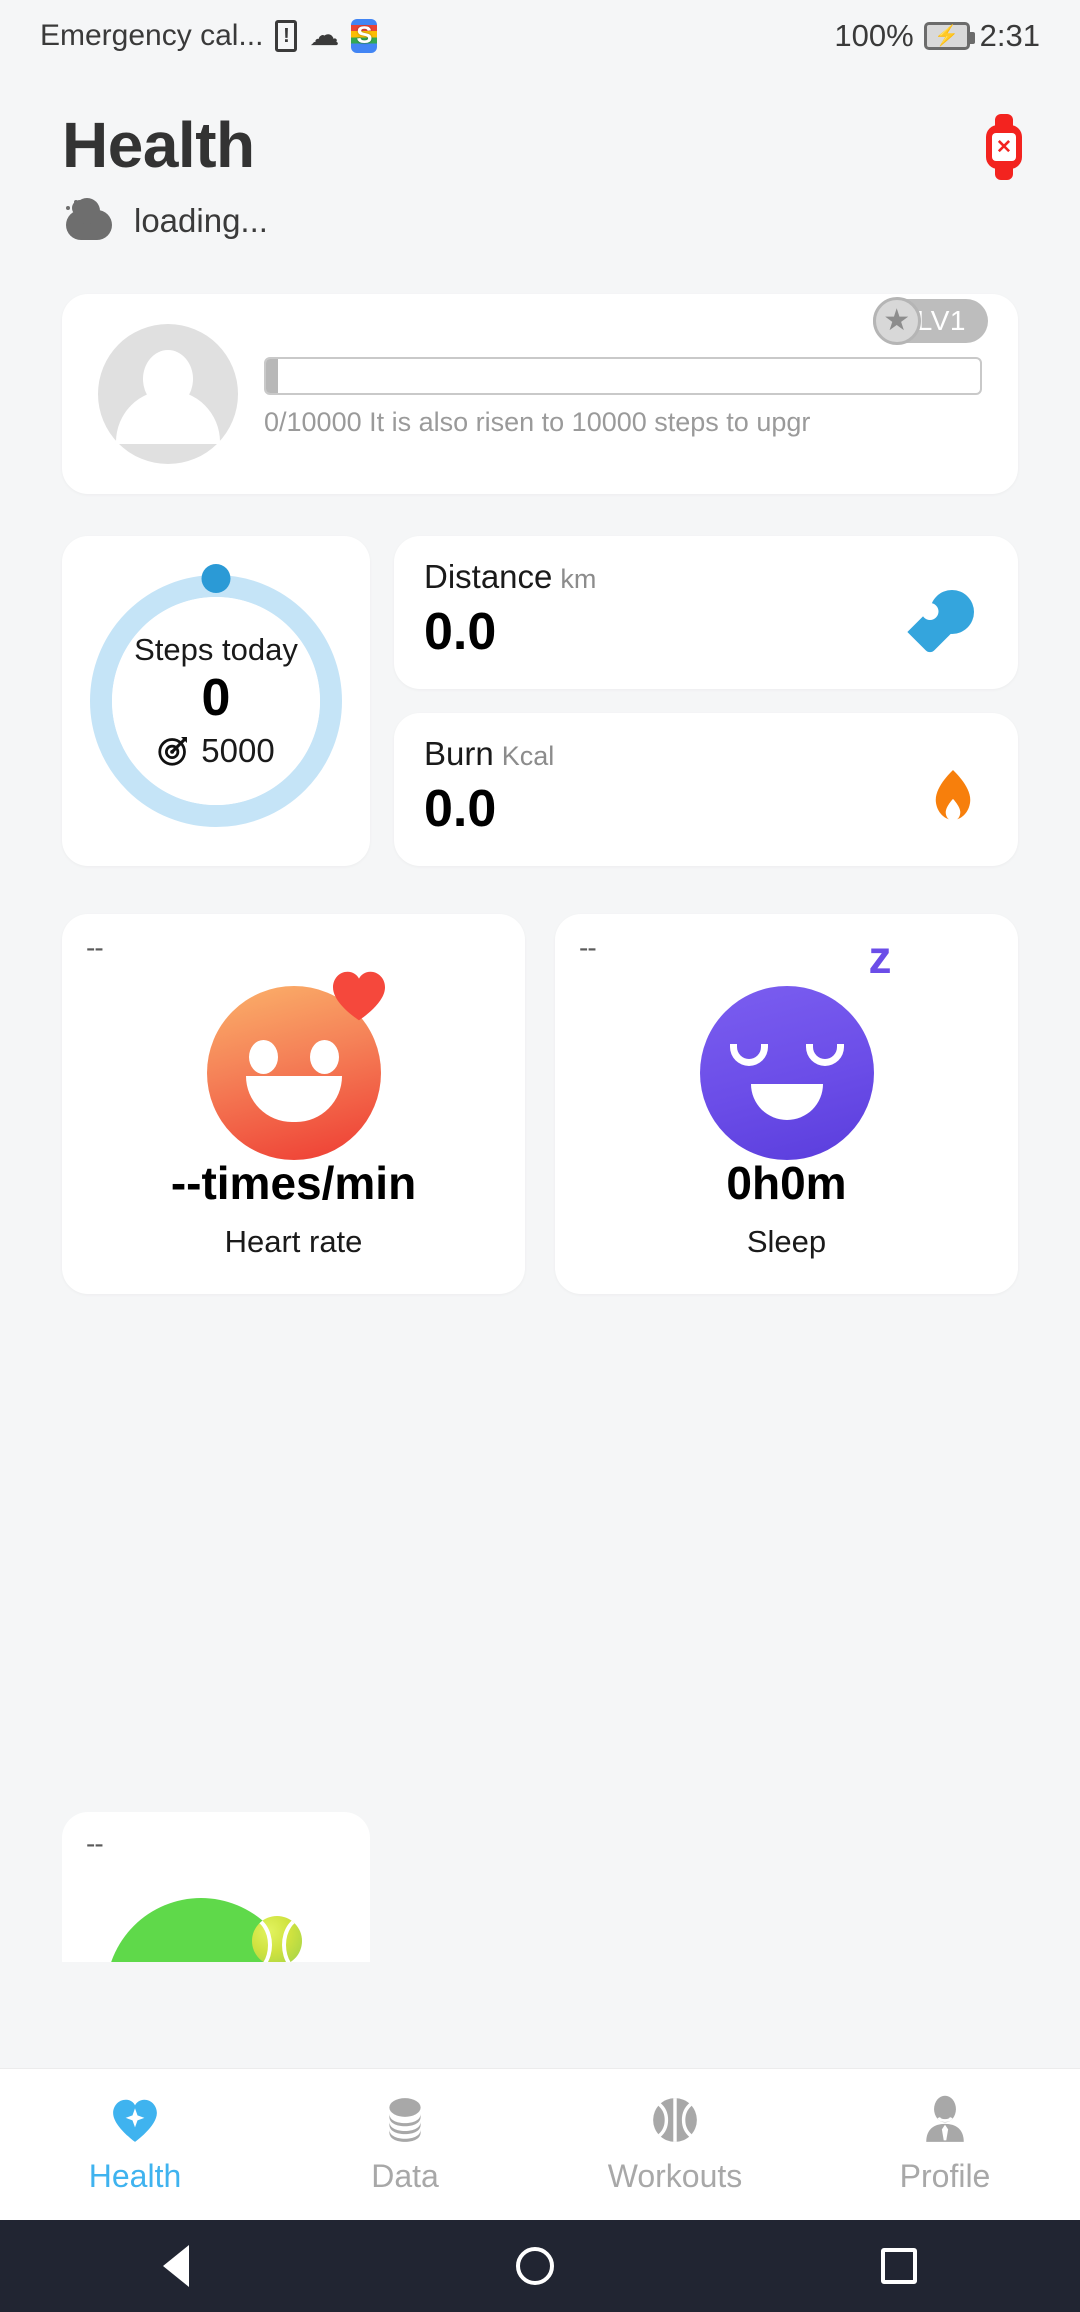 Image resolution: width=1080 pixels, height=2312 pixels. Describe the element at coordinates (176, 2266) in the screenshot. I see `back-triangle-icon` at that location.